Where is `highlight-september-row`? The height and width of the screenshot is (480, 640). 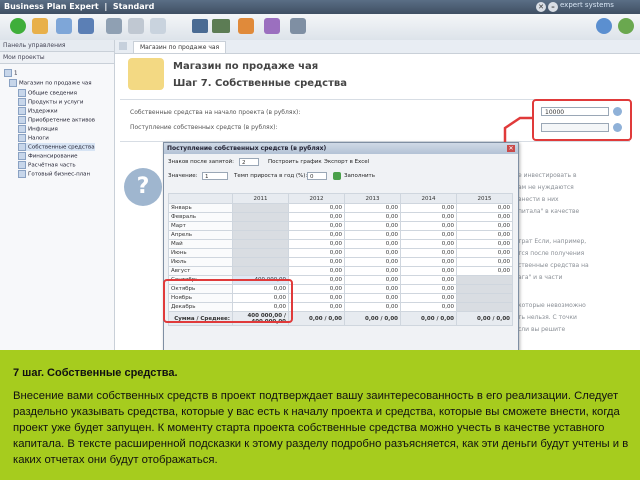 highlight-september-row is located at coordinates (228, 301).